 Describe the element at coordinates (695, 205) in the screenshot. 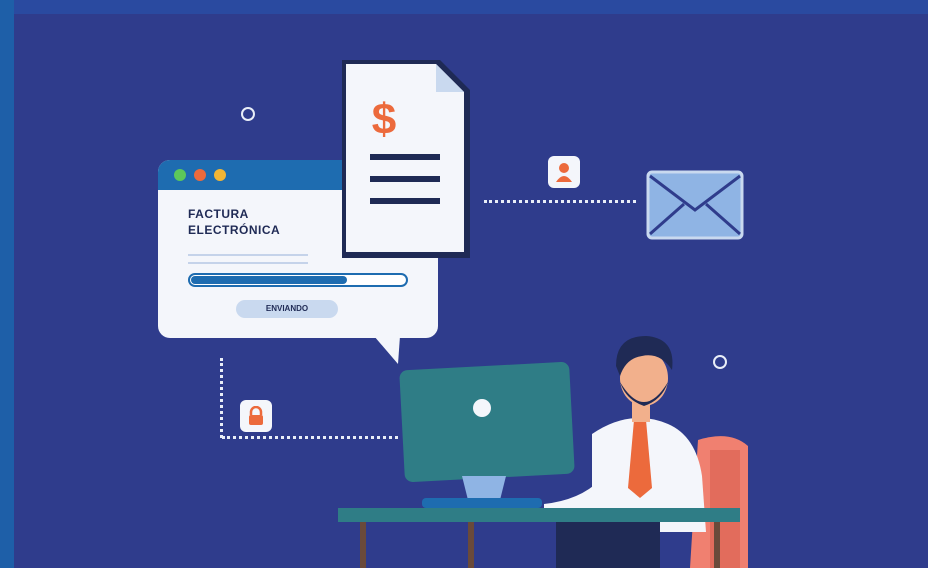

I see `envelope-icon` at that location.